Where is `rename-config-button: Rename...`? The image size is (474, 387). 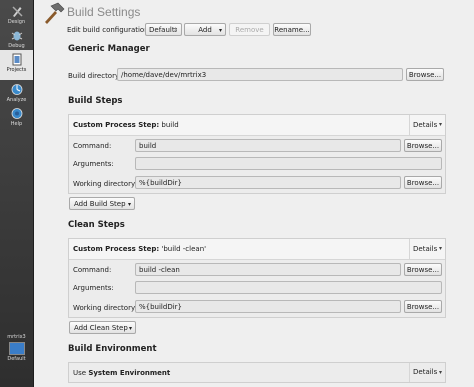 rename-config-button: Rename... is located at coordinates (292, 29).